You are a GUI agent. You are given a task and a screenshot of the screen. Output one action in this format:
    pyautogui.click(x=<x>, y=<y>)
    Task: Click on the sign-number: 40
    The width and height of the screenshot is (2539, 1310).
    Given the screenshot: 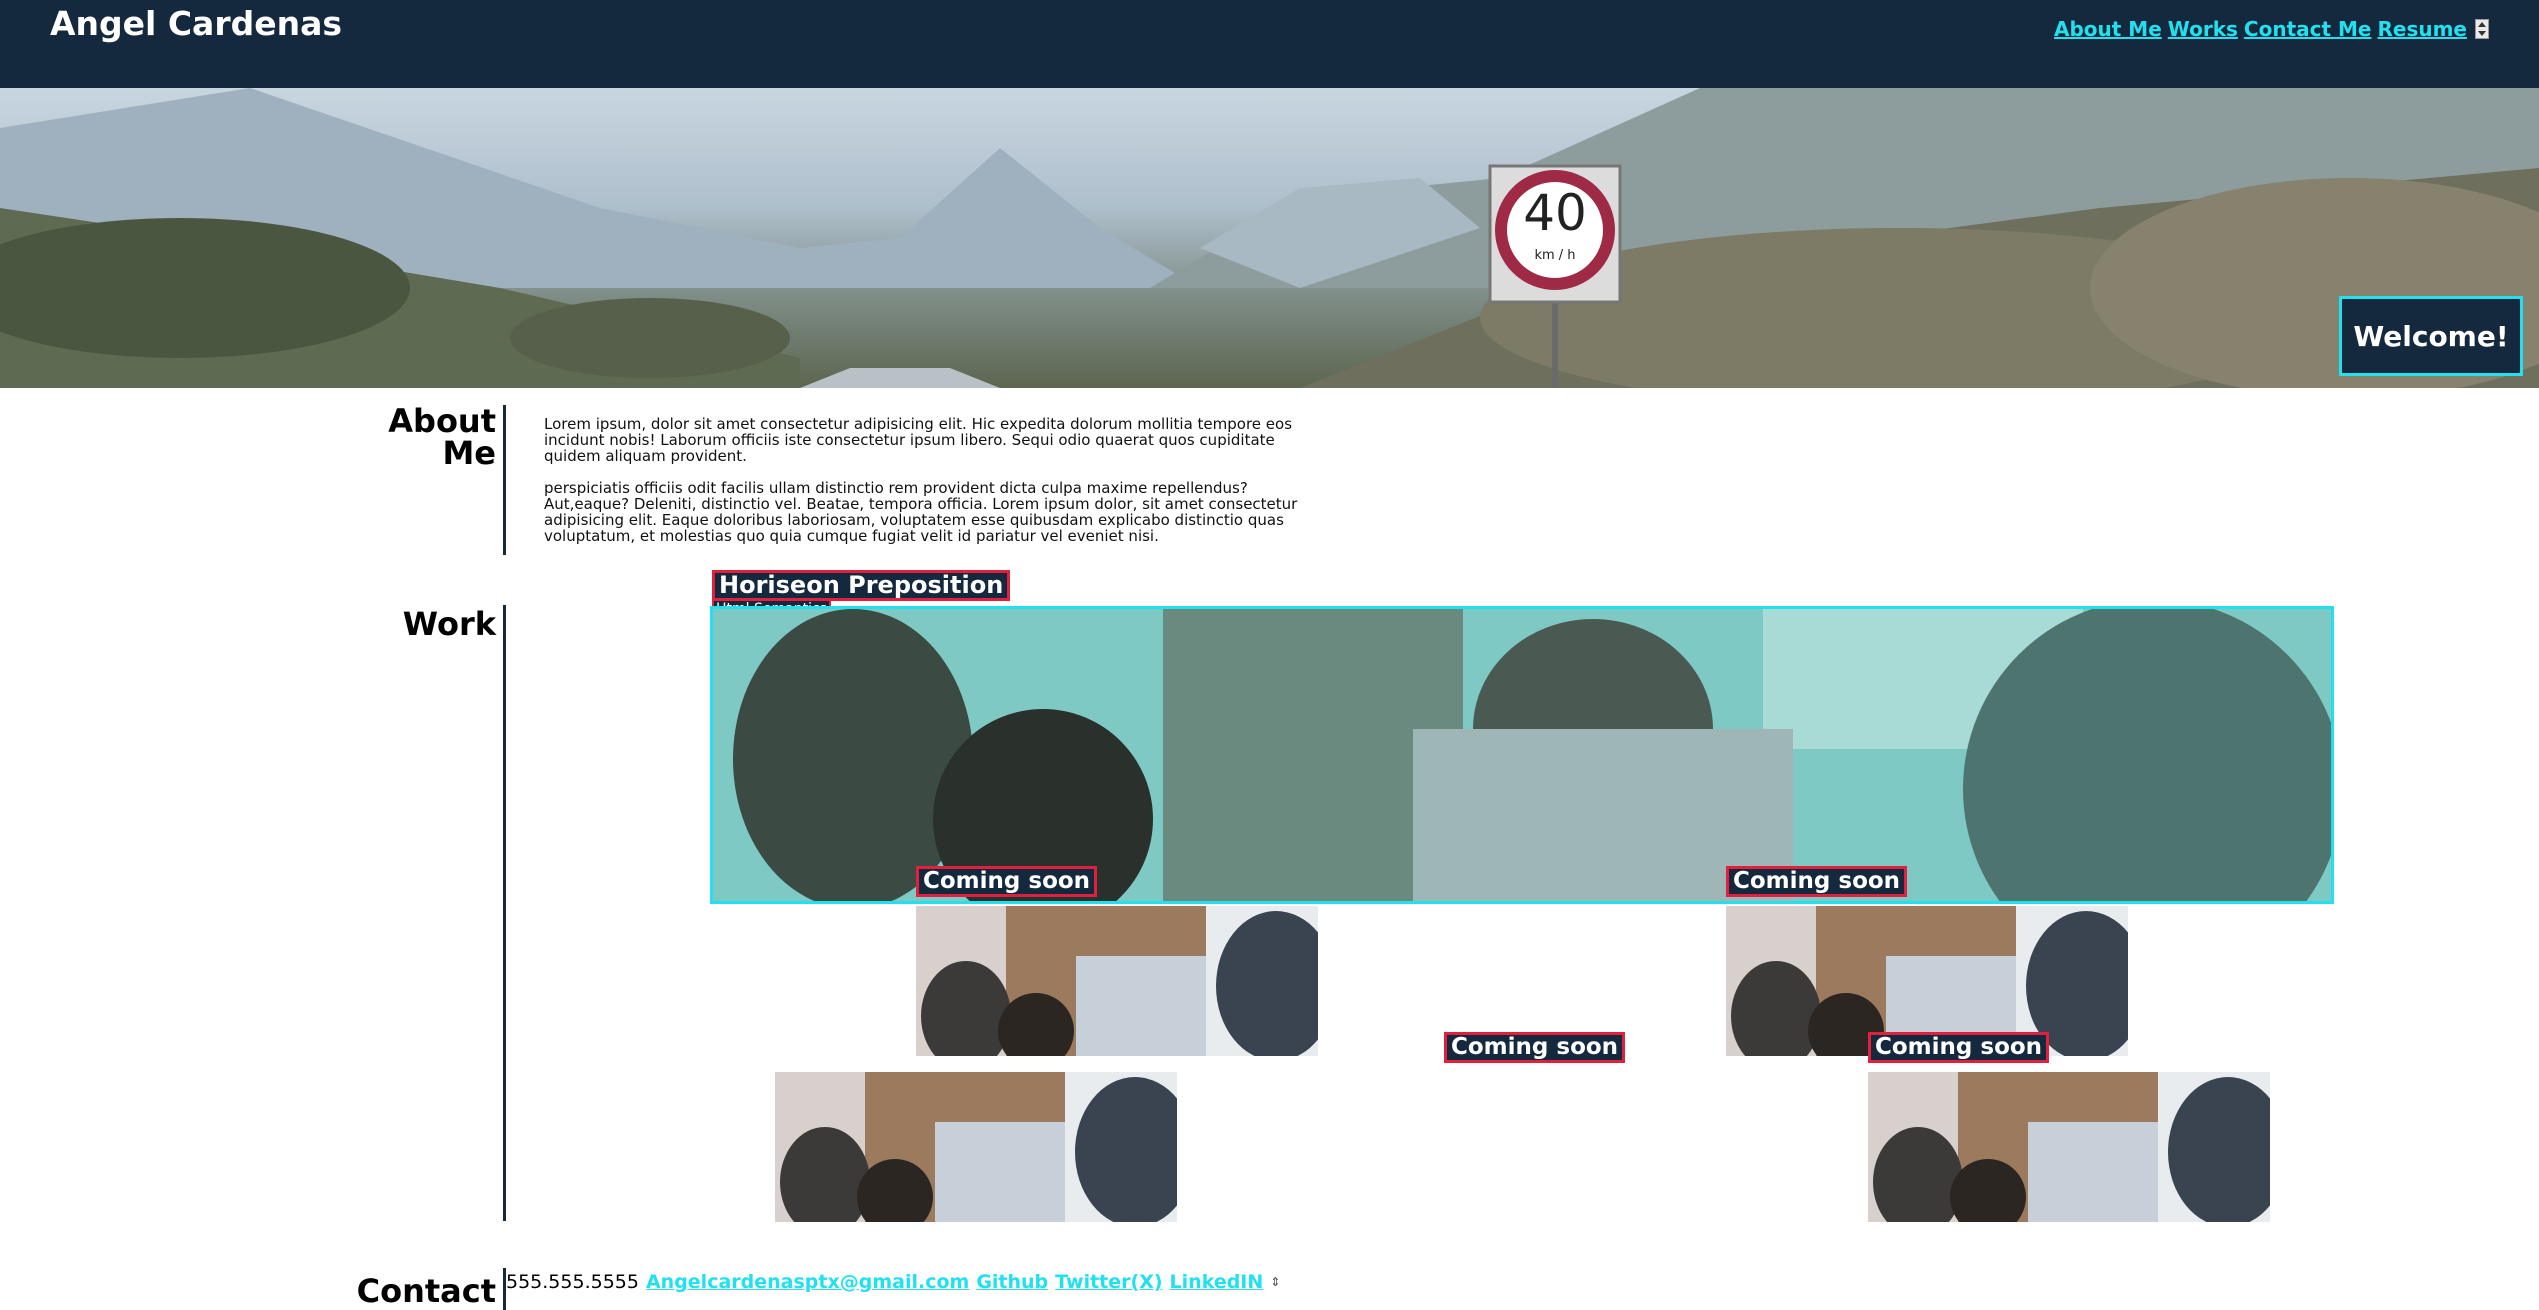 What is the action you would take?
    pyautogui.click(x=1555, y=213)
    